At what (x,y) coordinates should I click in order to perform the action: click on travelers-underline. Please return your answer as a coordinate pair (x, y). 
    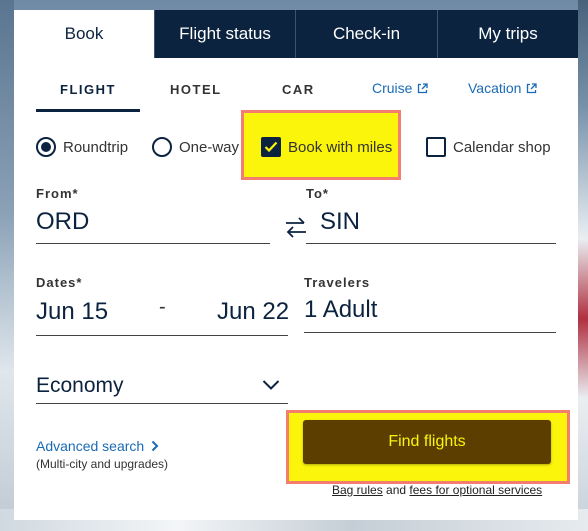
    Looking at the image, I should click on (430, 332).